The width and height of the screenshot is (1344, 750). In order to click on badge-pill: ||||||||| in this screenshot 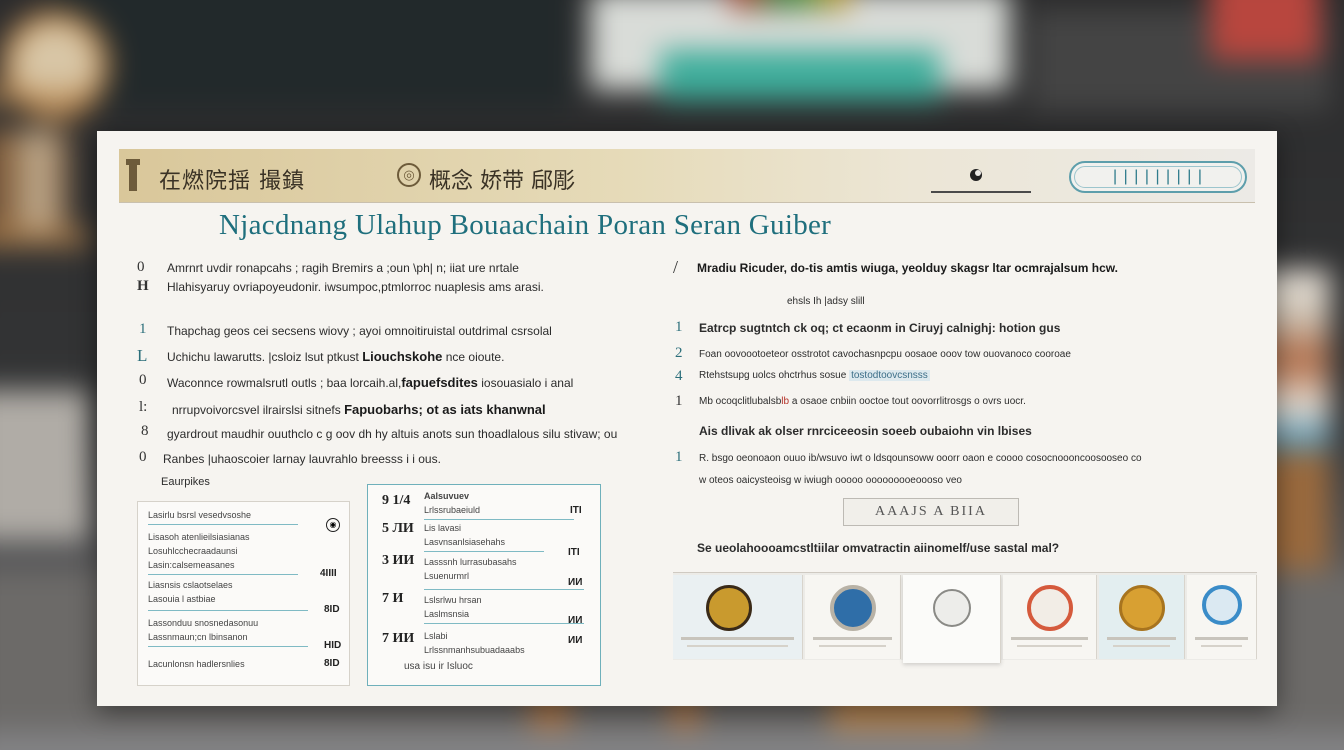, I will do `click(1158, 177)`.